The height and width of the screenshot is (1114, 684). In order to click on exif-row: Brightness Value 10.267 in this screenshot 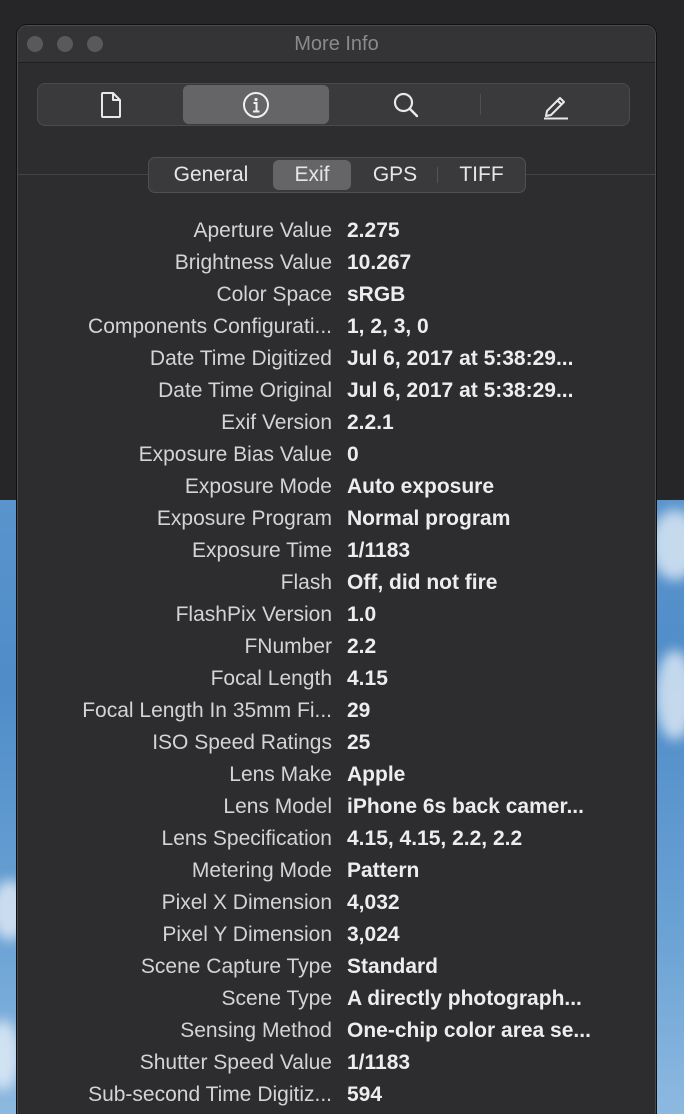, I will do `click(336, 263)`.